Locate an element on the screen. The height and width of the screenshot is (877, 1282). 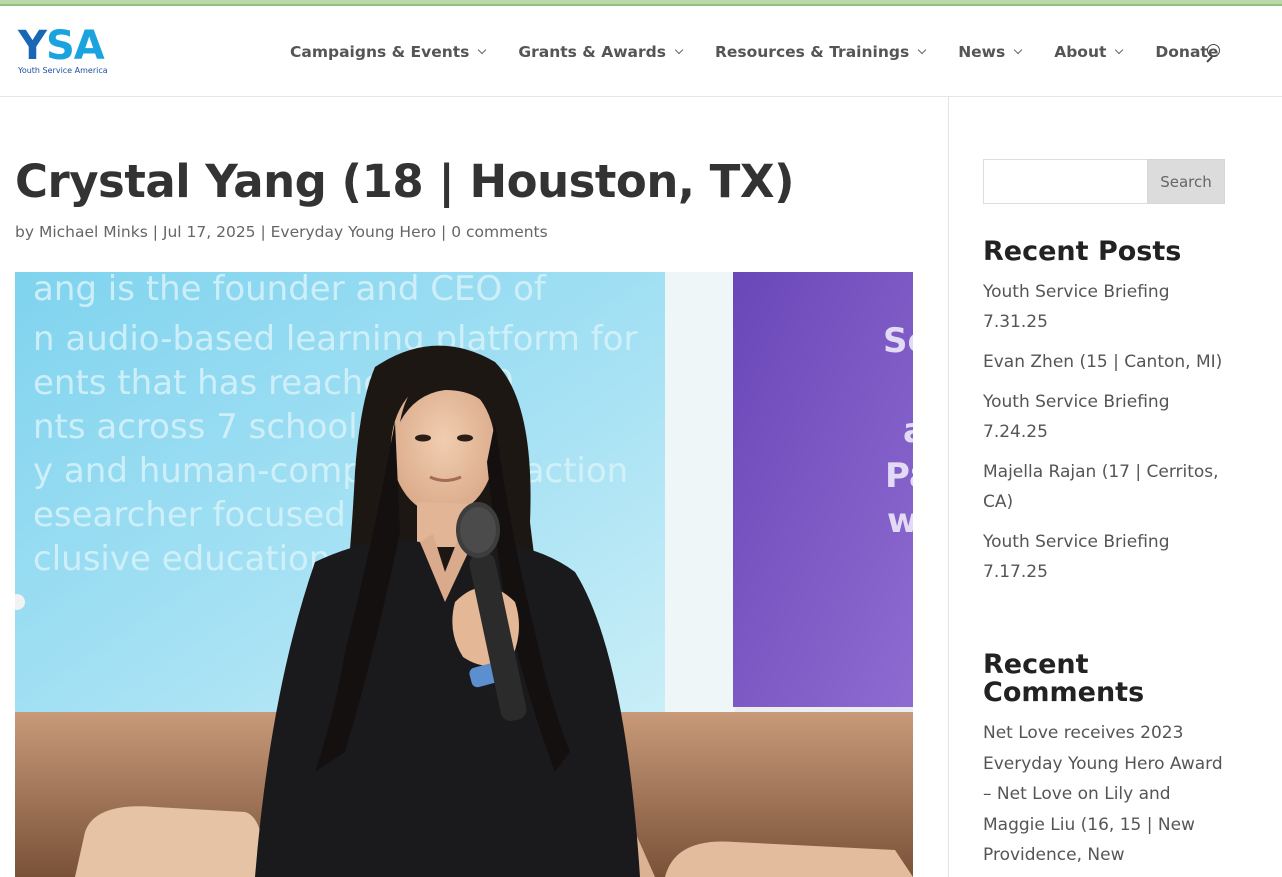
sidebar-search: Search is located at coordinates (1104, 181).